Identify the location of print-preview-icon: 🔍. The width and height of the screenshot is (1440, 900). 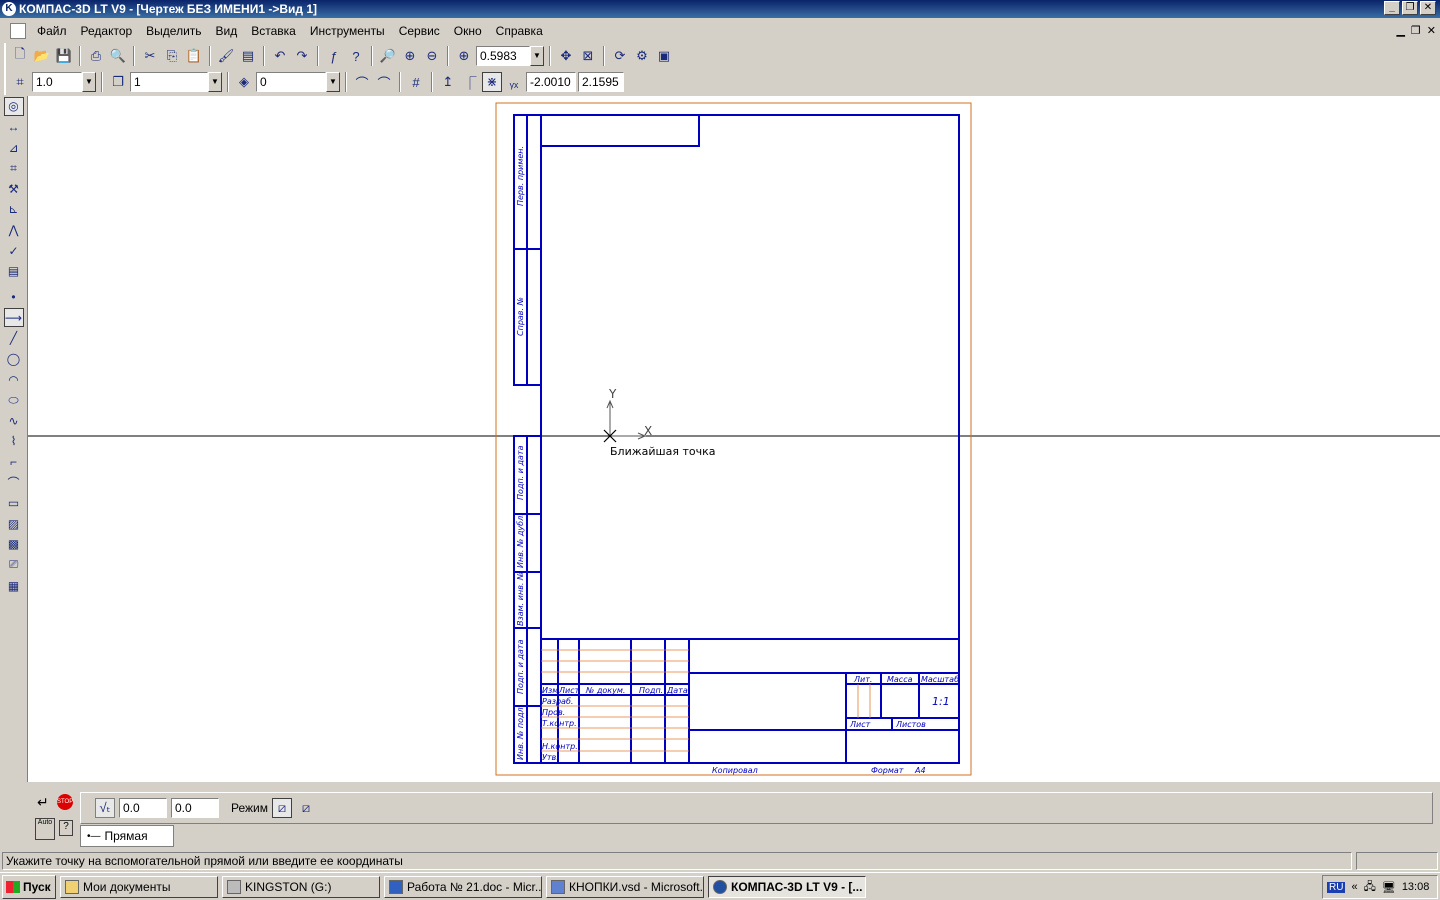
(118, 56).